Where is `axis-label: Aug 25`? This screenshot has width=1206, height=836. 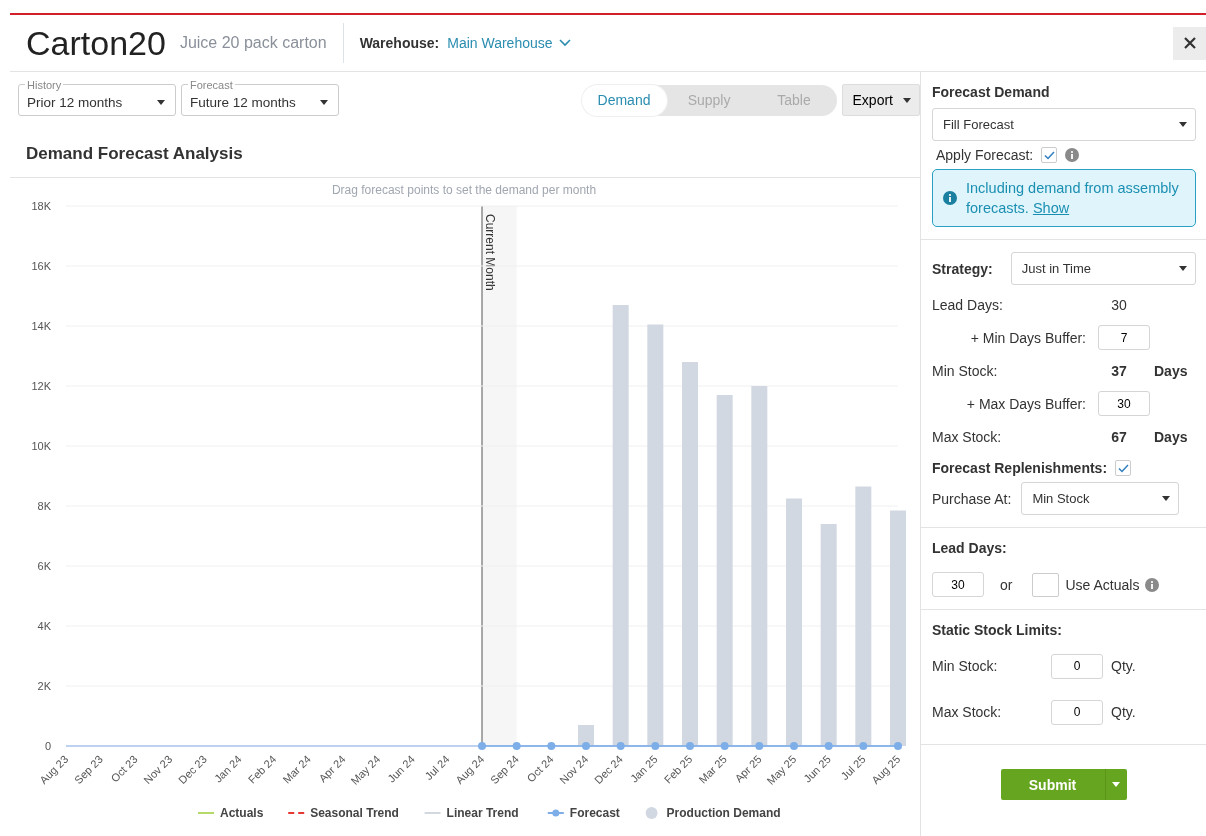
axis-label: Aug 25 is located at coordinates (886, 769).